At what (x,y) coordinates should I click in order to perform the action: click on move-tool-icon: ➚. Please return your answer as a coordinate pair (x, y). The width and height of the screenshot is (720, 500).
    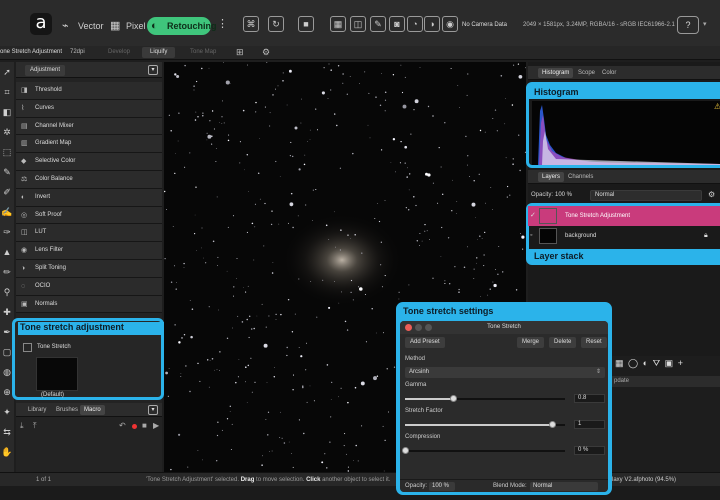
    Looking at the image, I should click on (7, 72).